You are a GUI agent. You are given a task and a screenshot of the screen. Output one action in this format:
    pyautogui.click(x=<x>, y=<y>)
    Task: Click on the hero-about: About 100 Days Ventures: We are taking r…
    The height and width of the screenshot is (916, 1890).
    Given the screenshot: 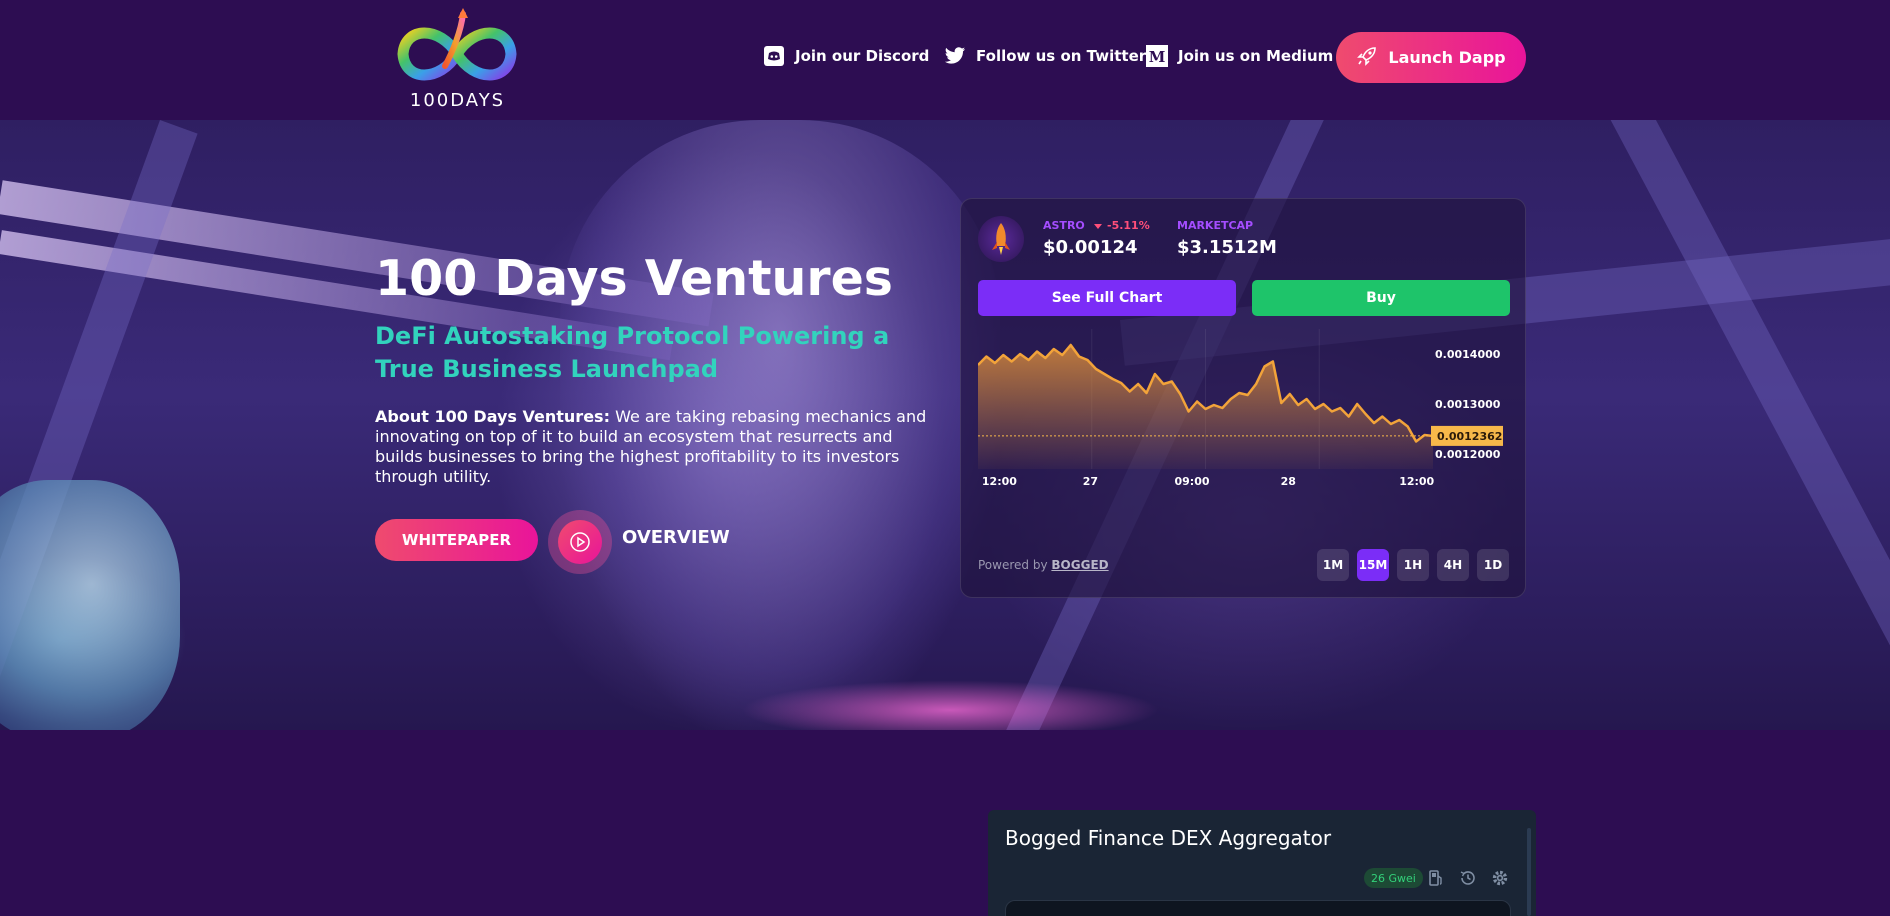 What is the action you would take?
    pyautogui.click(x=660, y=447)
    